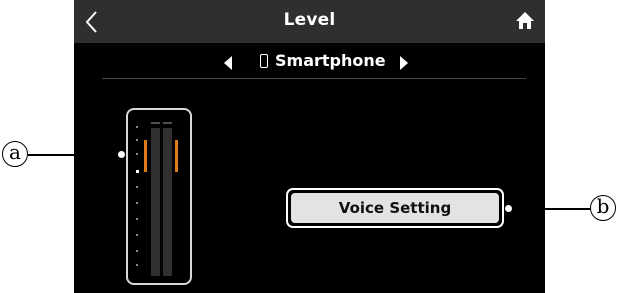  What do you see at coordinates (314, 78) in the screenshot?
I see `divider` at bounding box center [314, 78].